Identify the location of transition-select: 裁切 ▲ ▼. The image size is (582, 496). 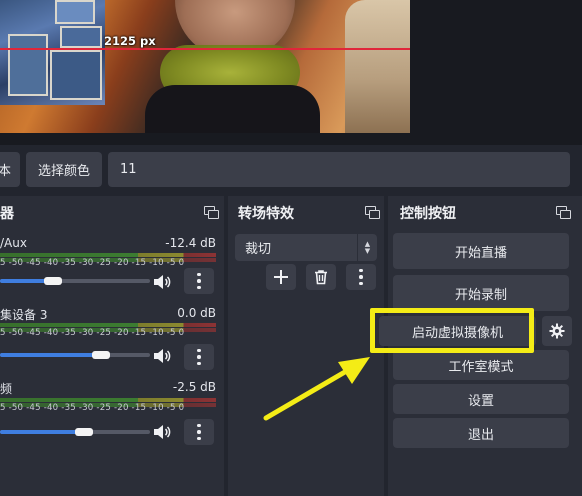
(306, 247).